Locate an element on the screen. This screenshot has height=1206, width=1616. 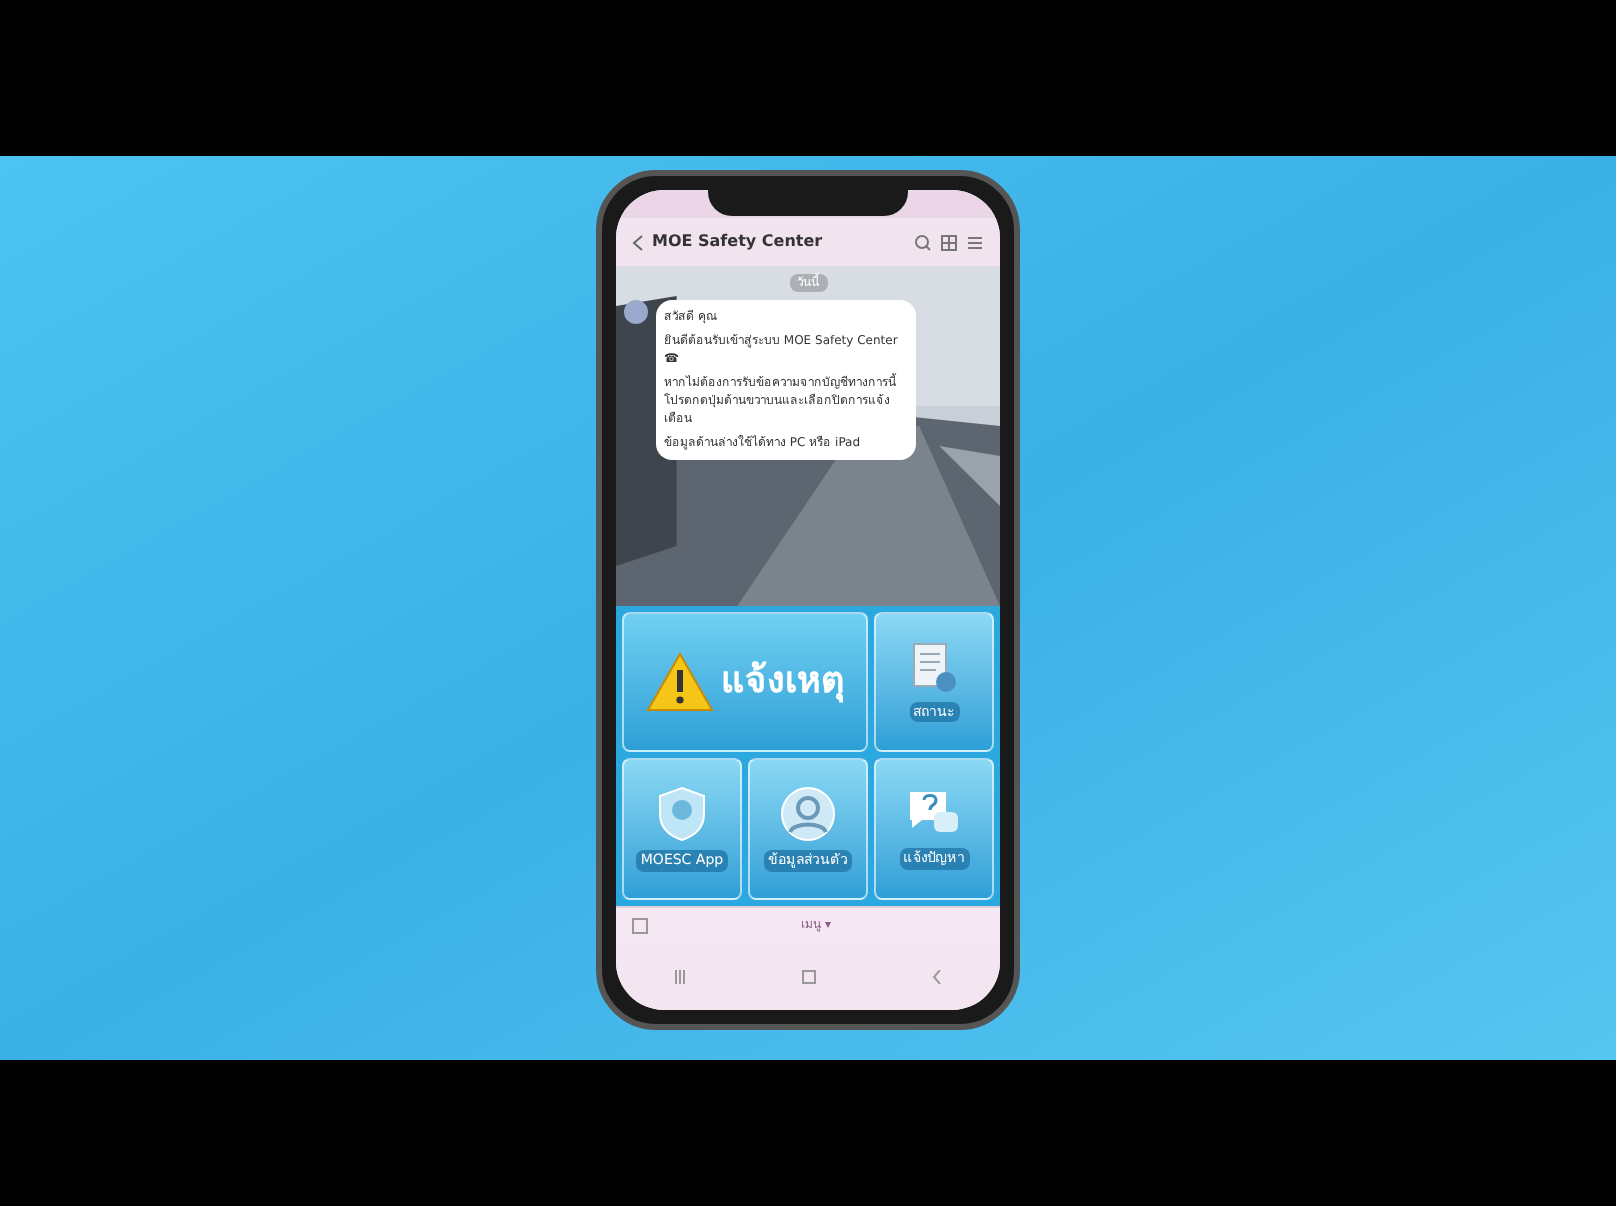
search-icon is located at coordinates (923, 242).